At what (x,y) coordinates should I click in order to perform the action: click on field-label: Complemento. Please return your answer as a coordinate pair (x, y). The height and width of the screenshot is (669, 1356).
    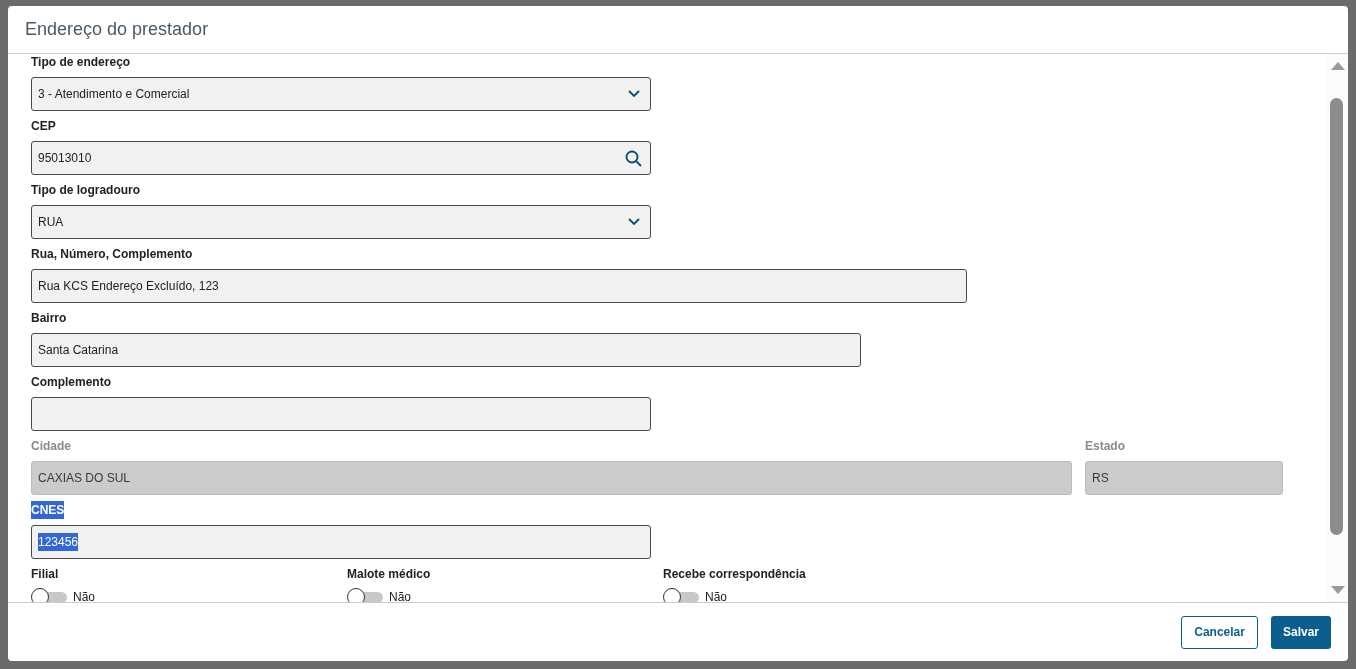
    Looking at the image, I should click on (71, 382).